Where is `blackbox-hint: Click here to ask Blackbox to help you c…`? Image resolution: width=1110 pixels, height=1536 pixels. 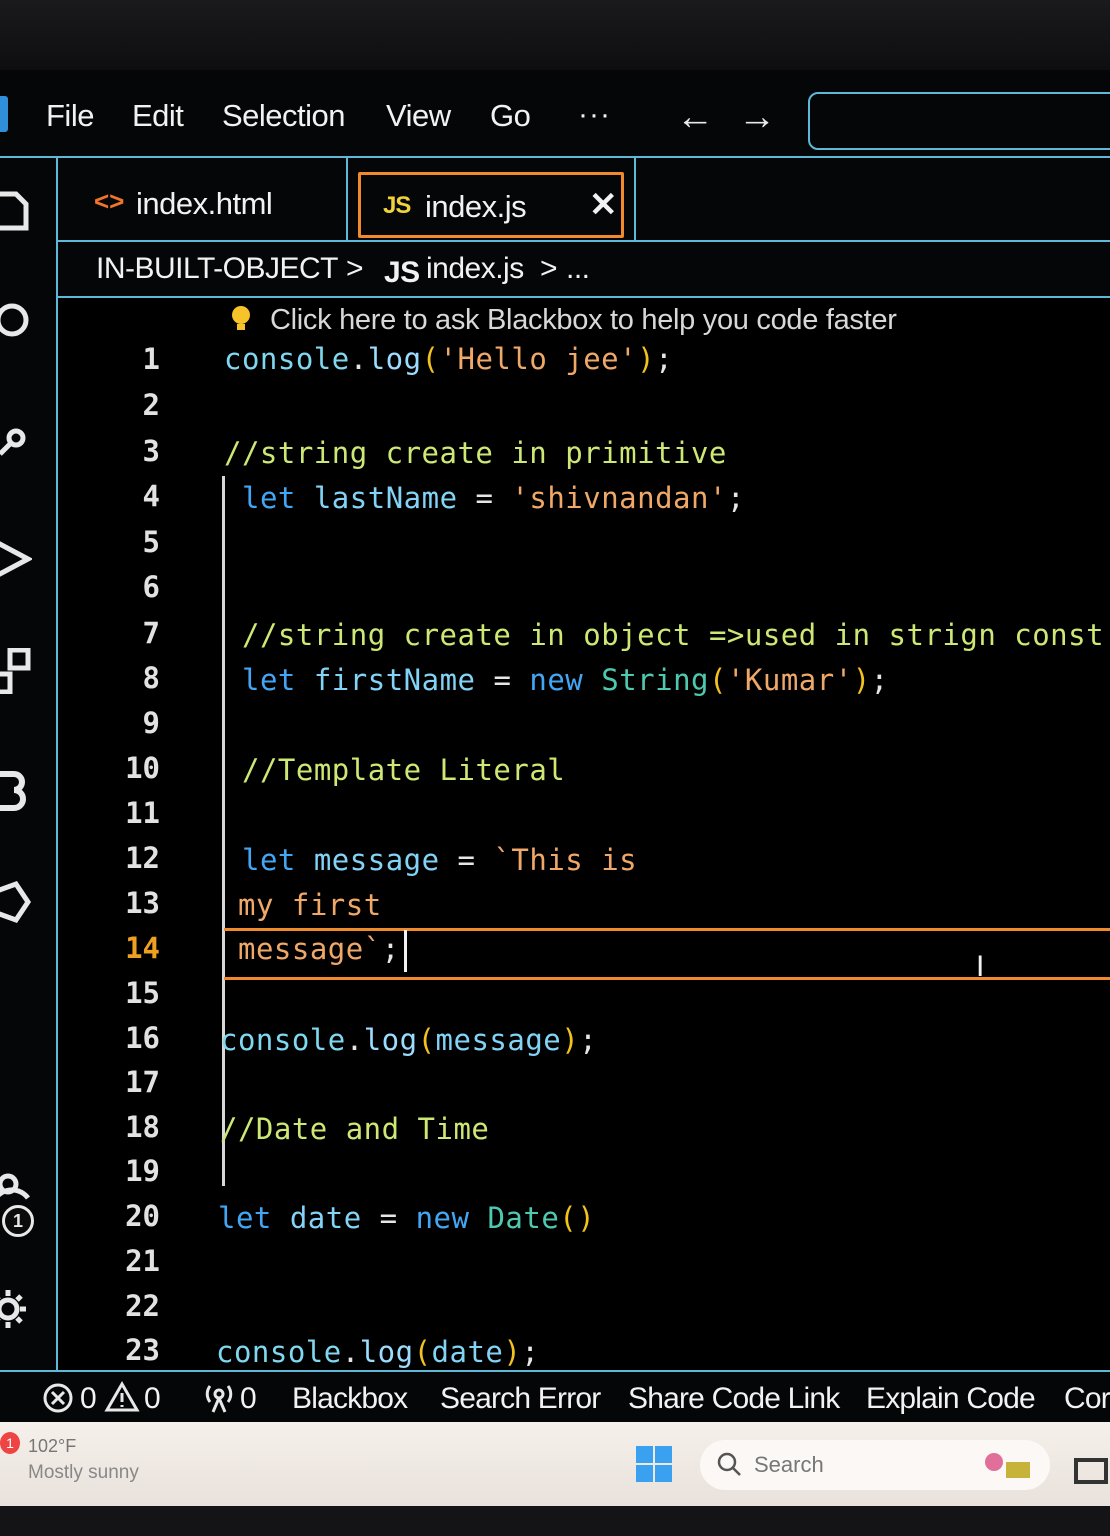 blackbox-hint: Click here to ask Blackbox to help you c… is located at coordinates (583, 320).